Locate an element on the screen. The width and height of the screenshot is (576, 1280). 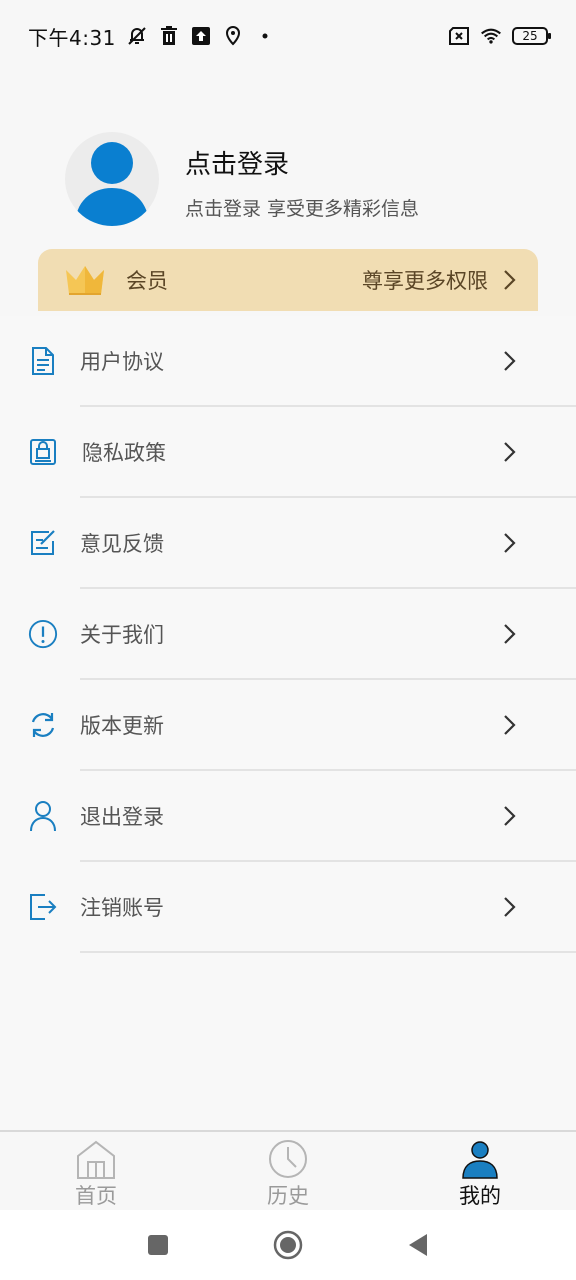
status-left: 下午4:31 is located at coordinates (152, 36).